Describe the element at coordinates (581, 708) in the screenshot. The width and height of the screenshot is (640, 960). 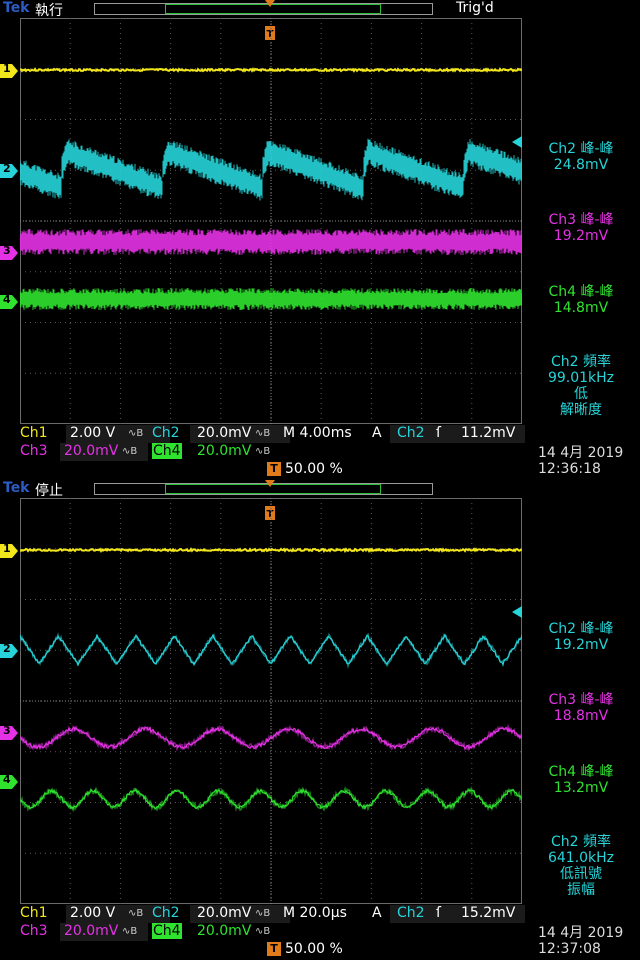
I see `measurement-ch3-pkpk: Ch3 峰-峰 18.8mV` at that location.